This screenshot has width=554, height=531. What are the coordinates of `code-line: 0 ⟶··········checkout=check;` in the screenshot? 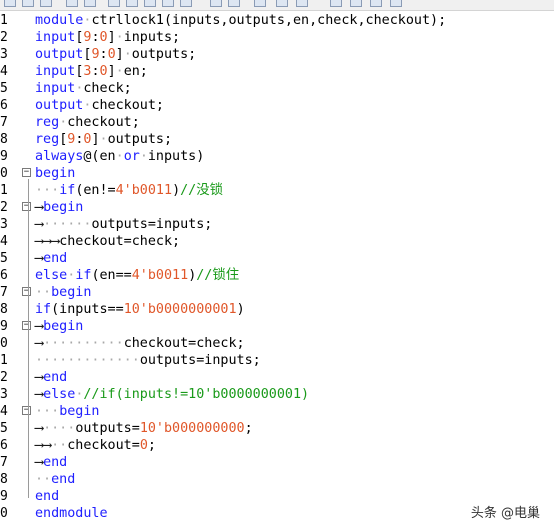 It's located at (277, 343).